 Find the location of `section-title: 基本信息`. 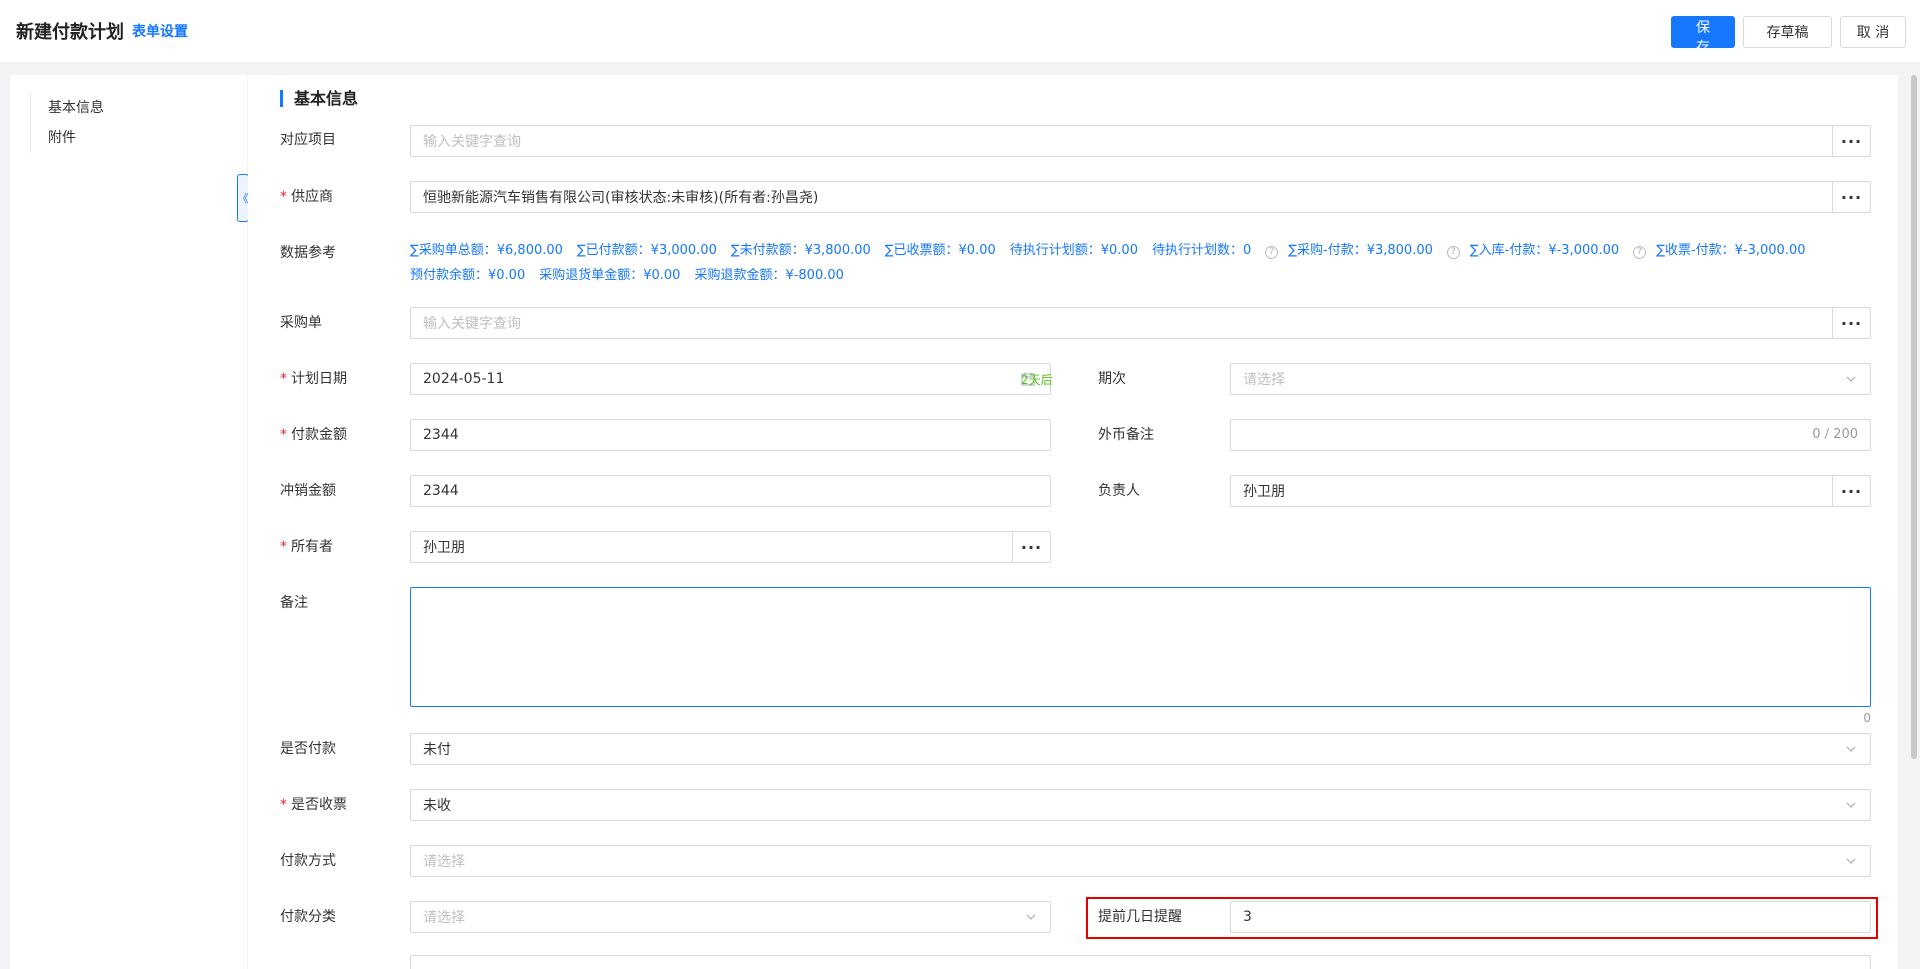

section-title: 基本信息 is located at coordinates (319, 98).